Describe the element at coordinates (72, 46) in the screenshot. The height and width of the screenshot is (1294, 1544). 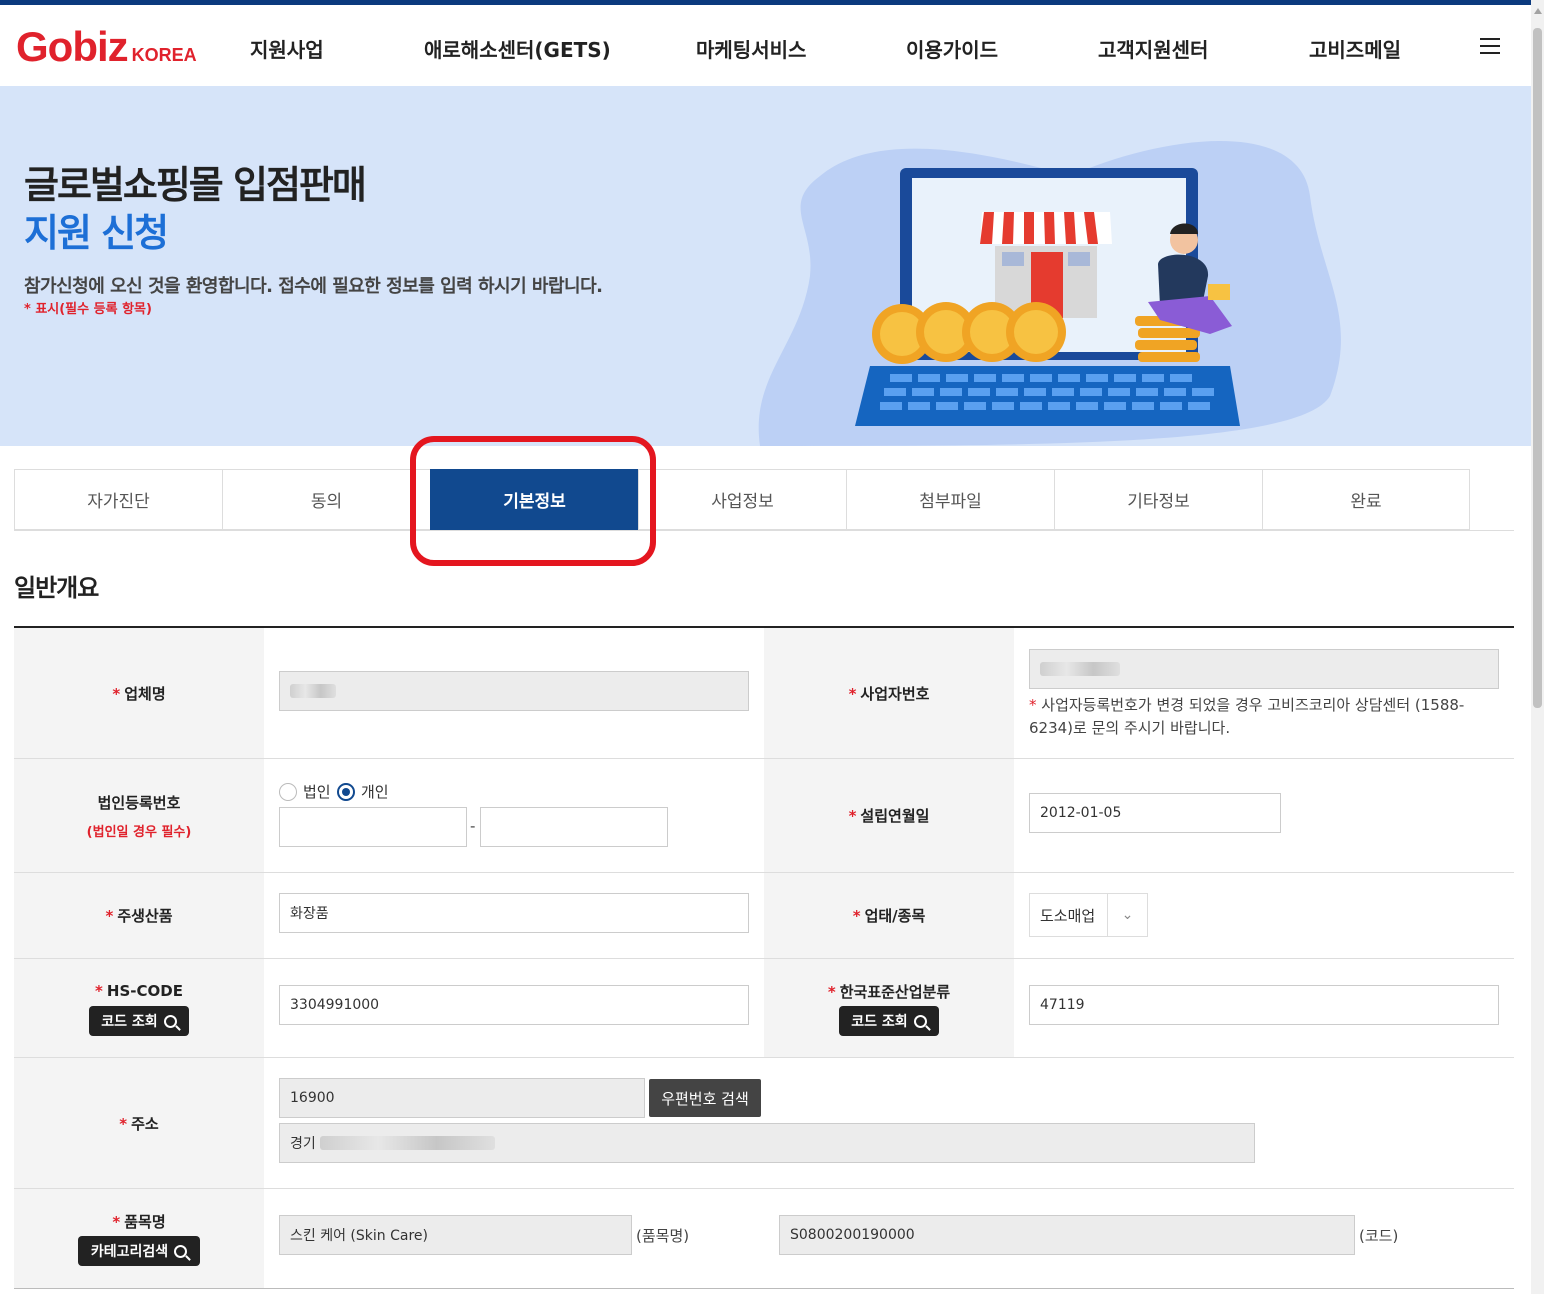
I see `logo-main-text: Gobiz` at that location.